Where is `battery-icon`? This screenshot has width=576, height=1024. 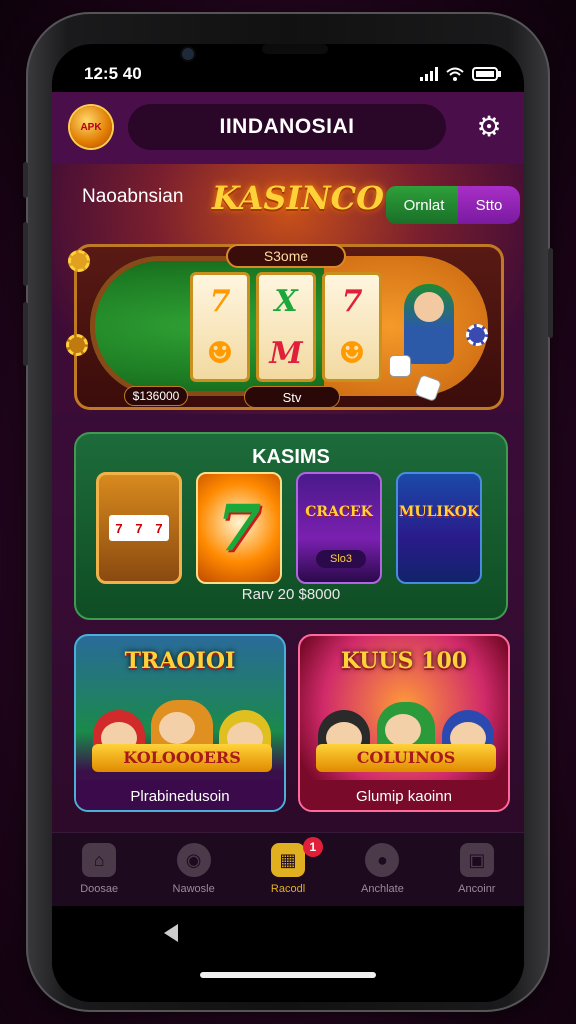
battery-icon is located at coordinates (487, 76).